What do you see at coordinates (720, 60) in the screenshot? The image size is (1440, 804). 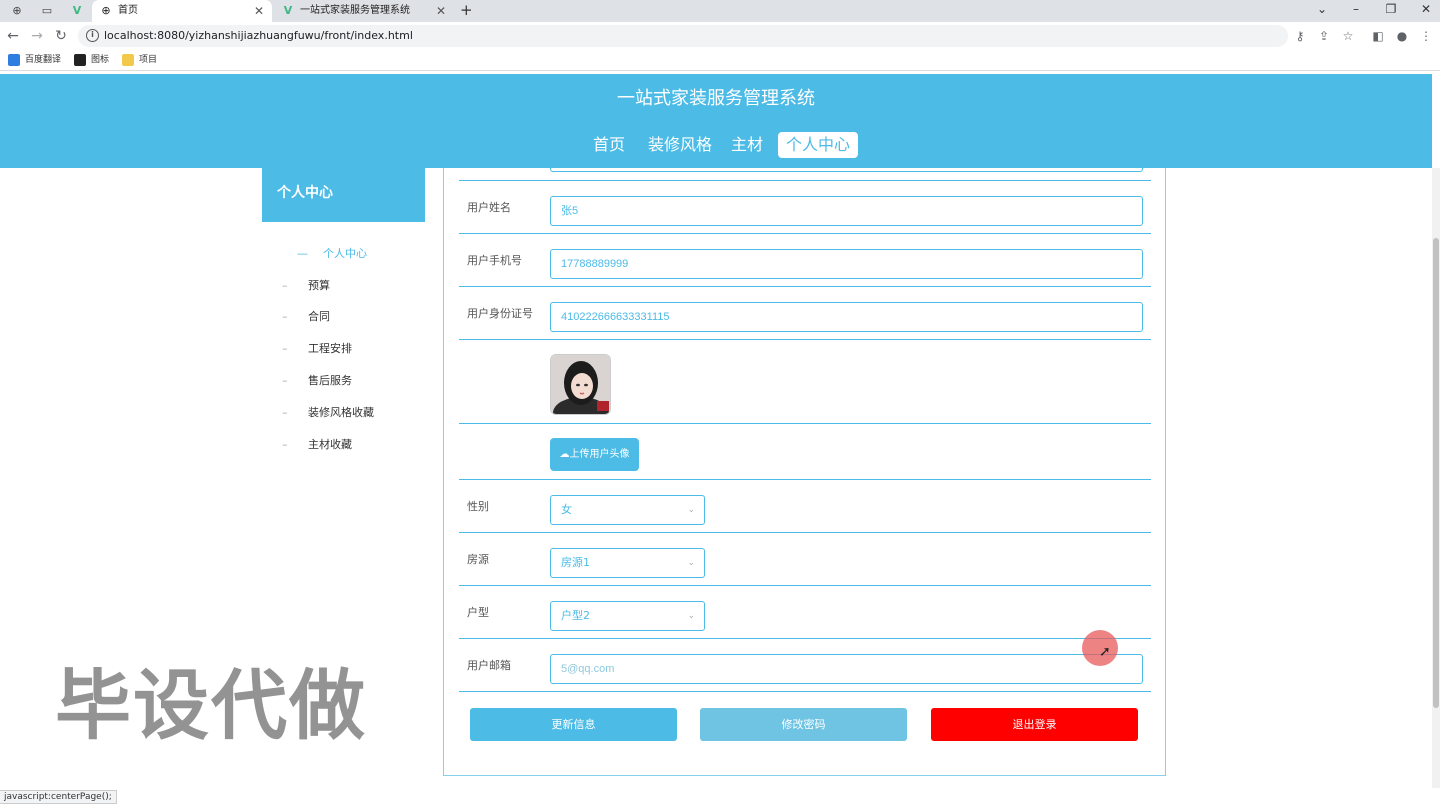 I see `bookmarks-bar: 百度翻译 图标 项目` at bounding box center [720, 60].